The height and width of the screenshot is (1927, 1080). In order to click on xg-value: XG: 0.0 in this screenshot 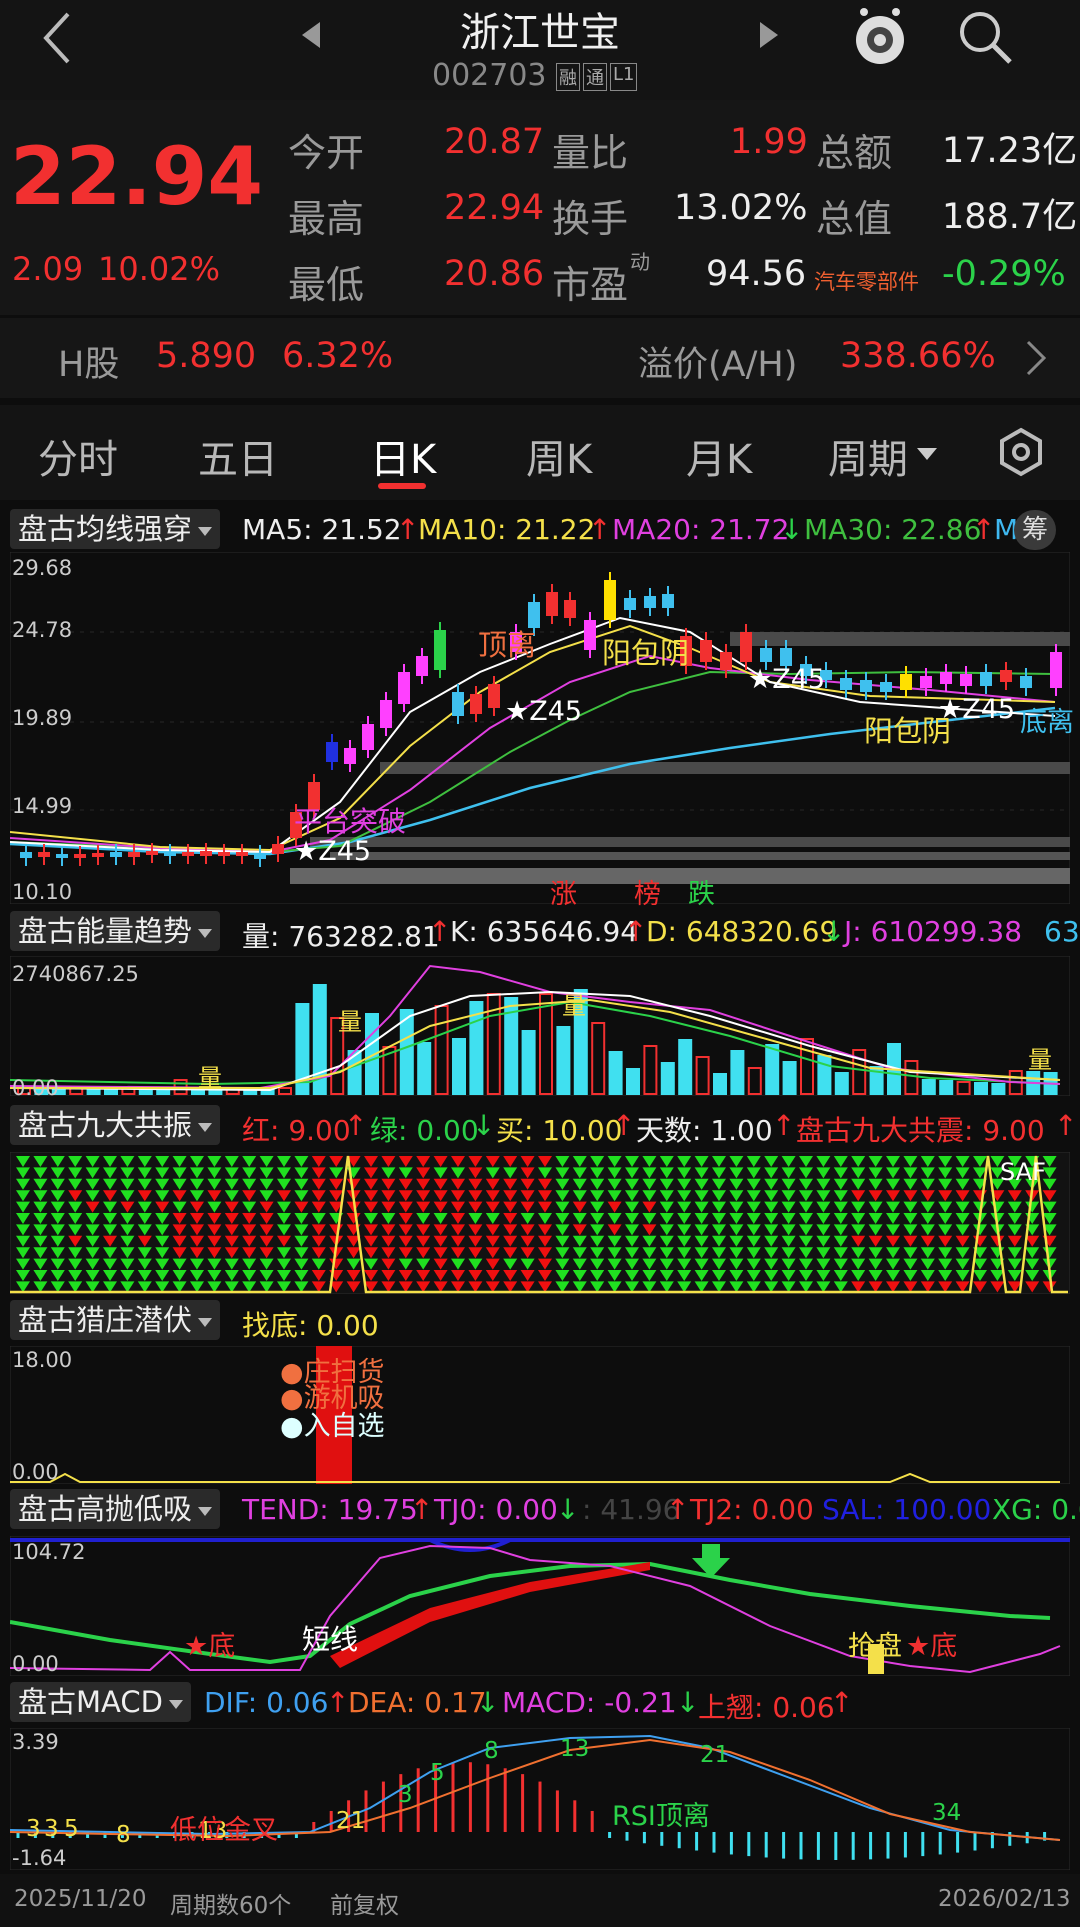, I will do `click(1036, 1509)`.